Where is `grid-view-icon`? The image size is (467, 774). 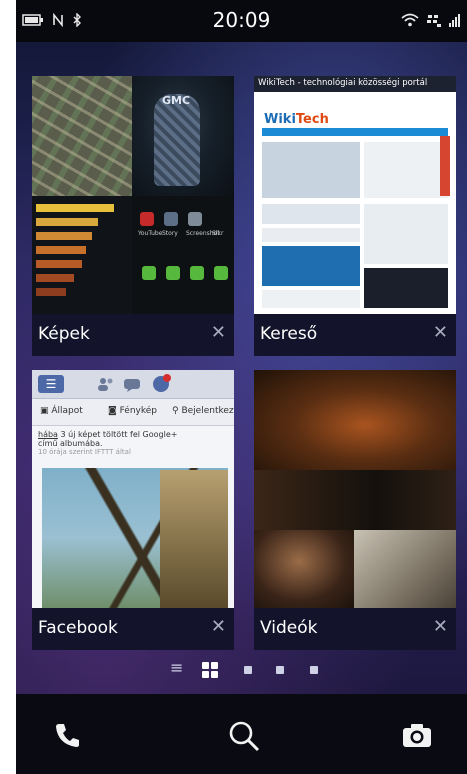 grid-view-icon is located at coordinates (210, 672).